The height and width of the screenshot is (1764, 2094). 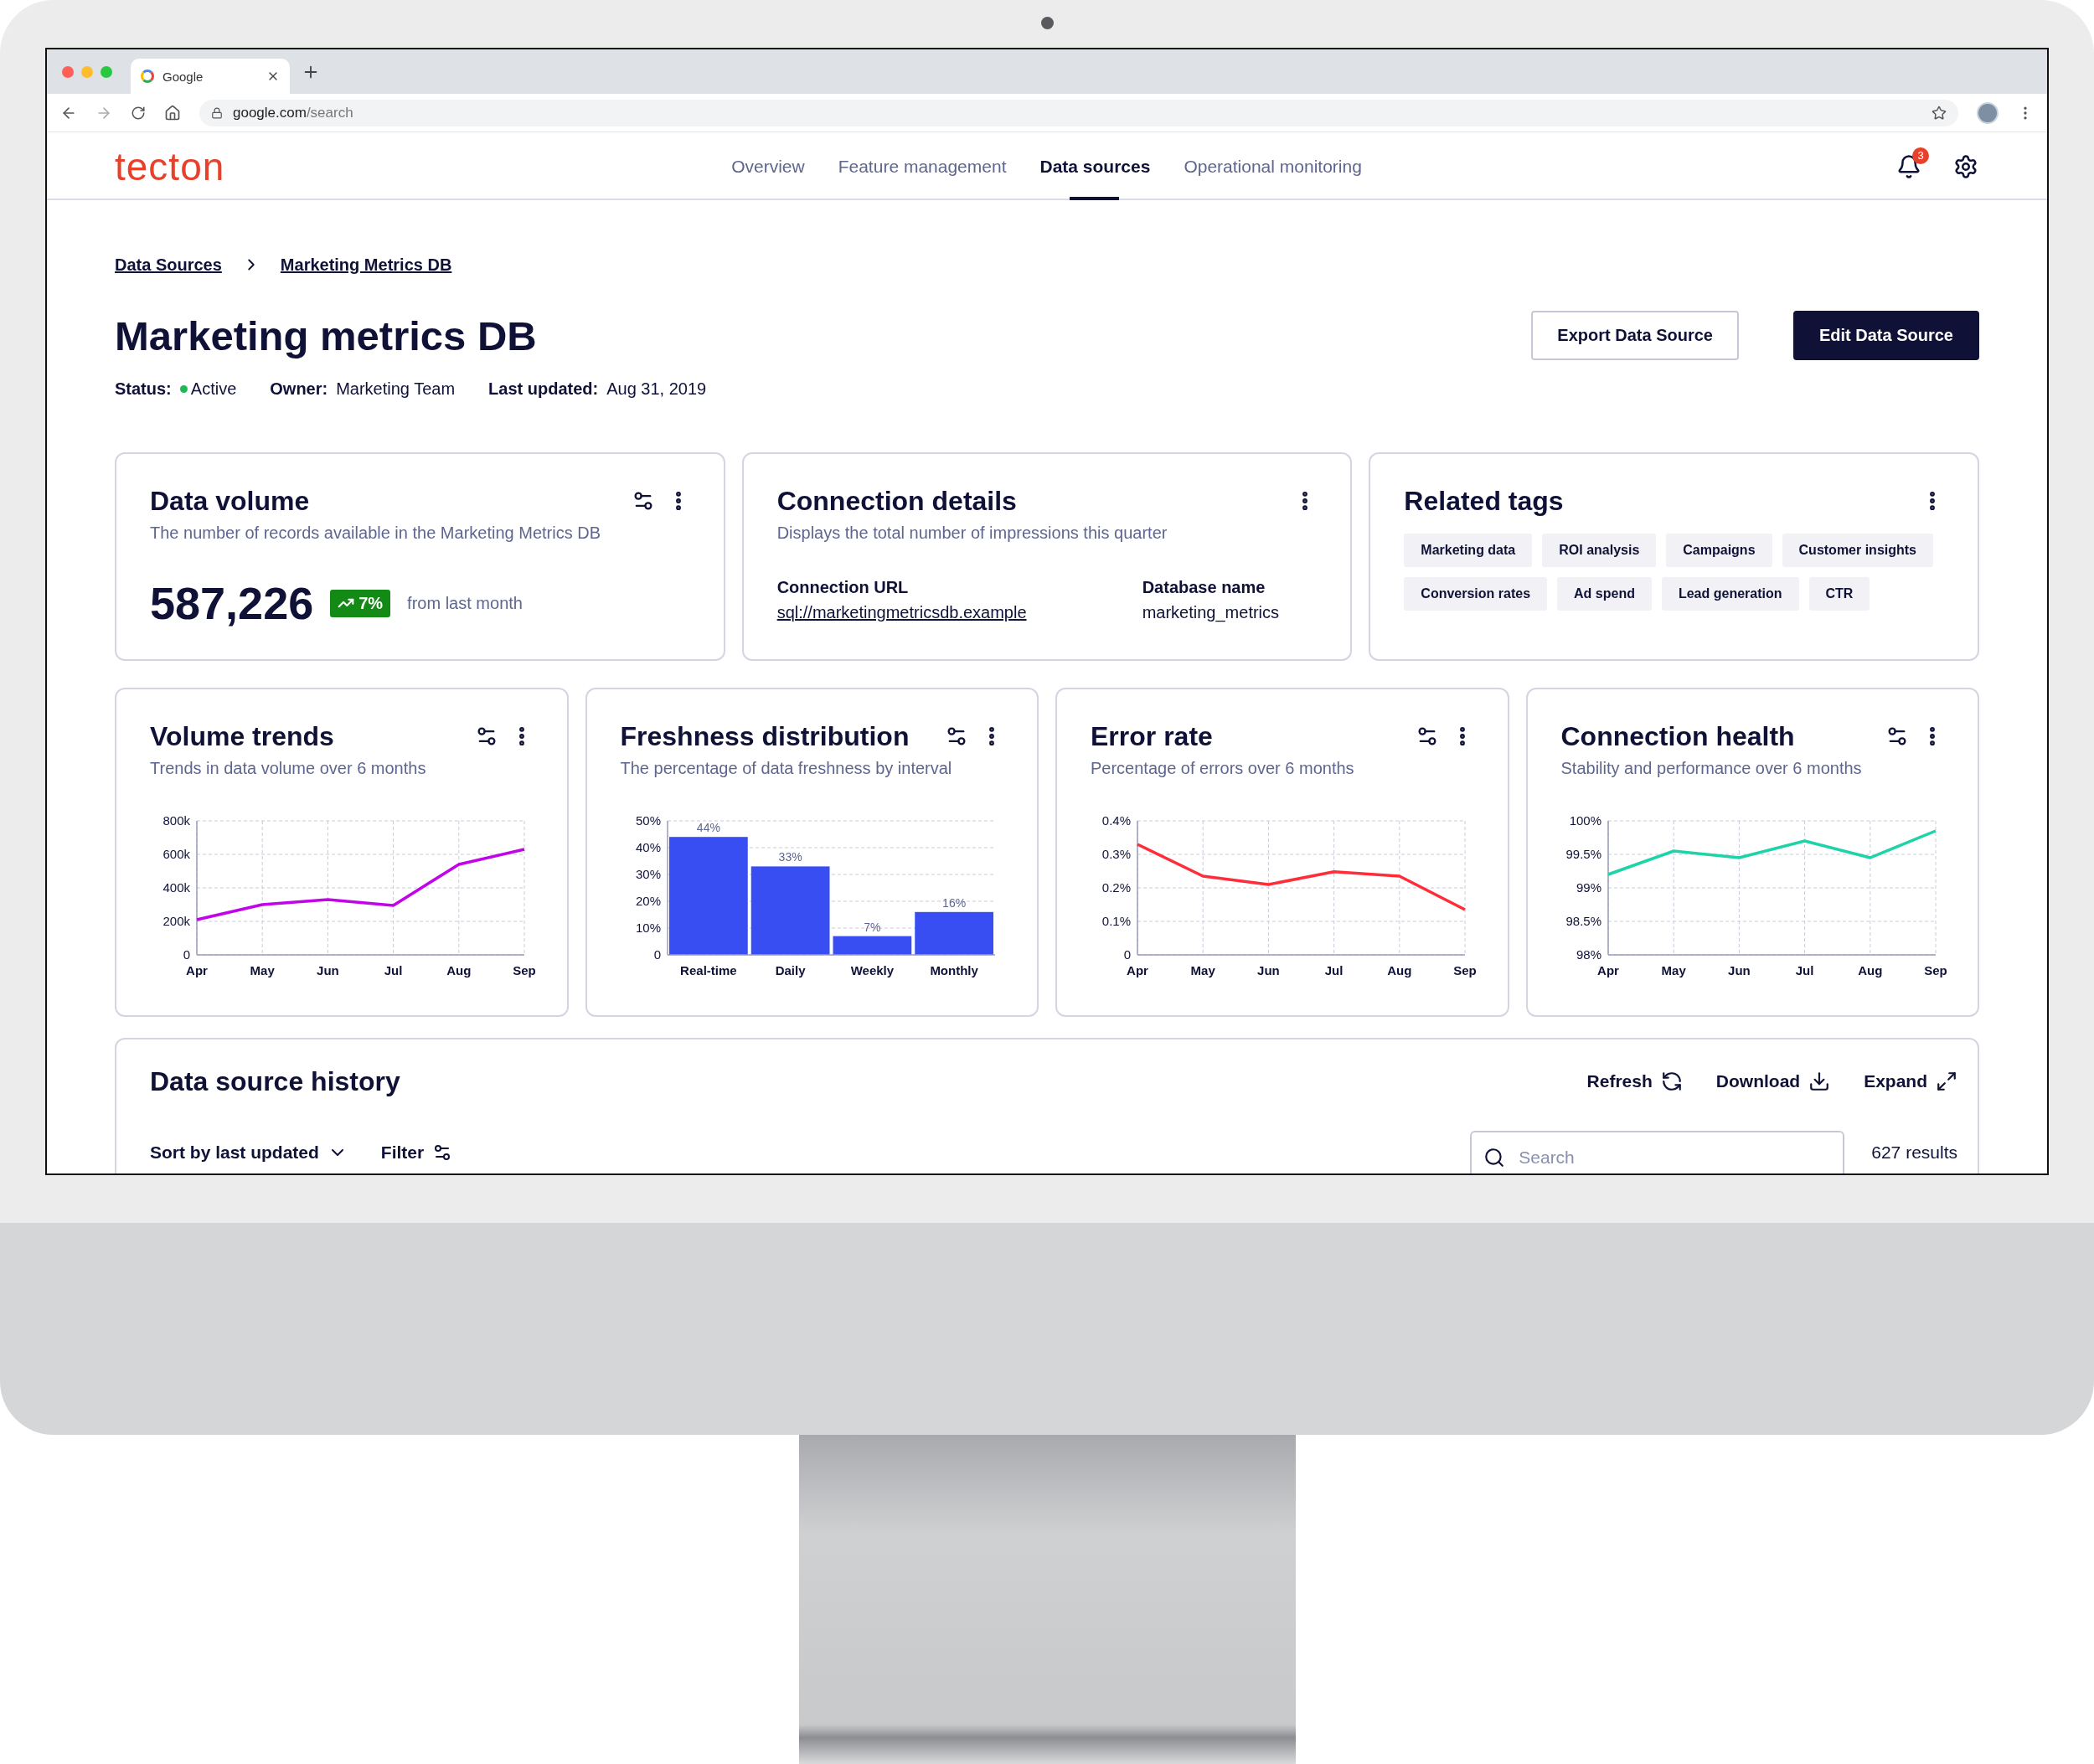 I want to click on record-count: 587,226, so click(x=232, y=603).